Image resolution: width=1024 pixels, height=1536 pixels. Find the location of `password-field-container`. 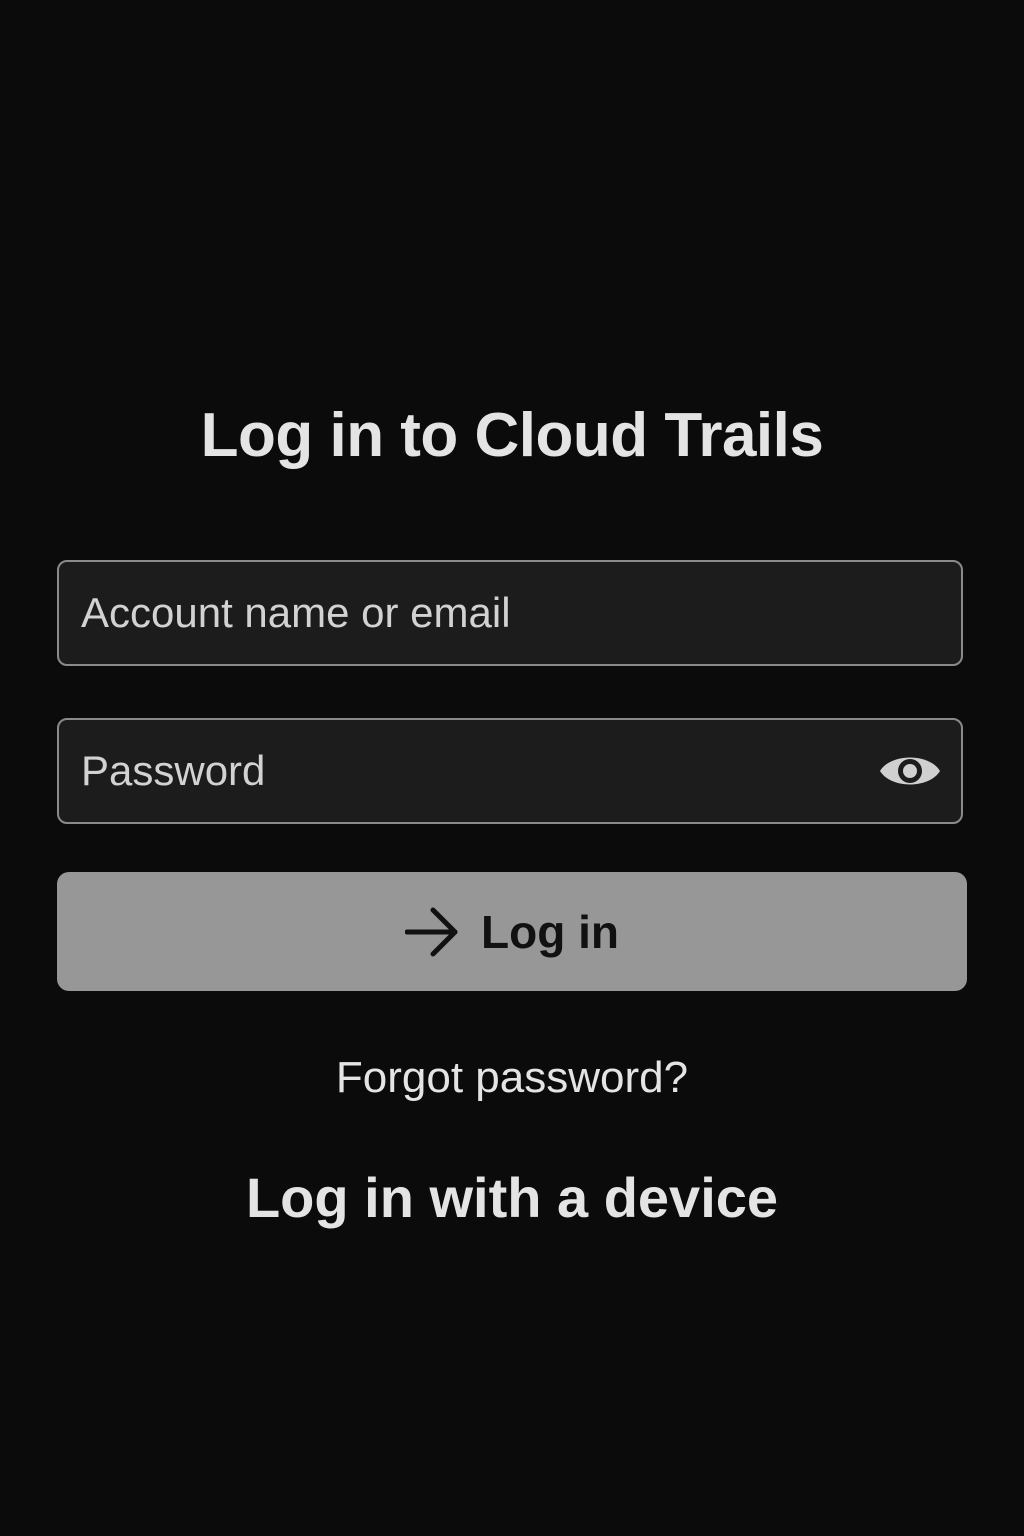

password-field-container is located at coordinates (510, 771).